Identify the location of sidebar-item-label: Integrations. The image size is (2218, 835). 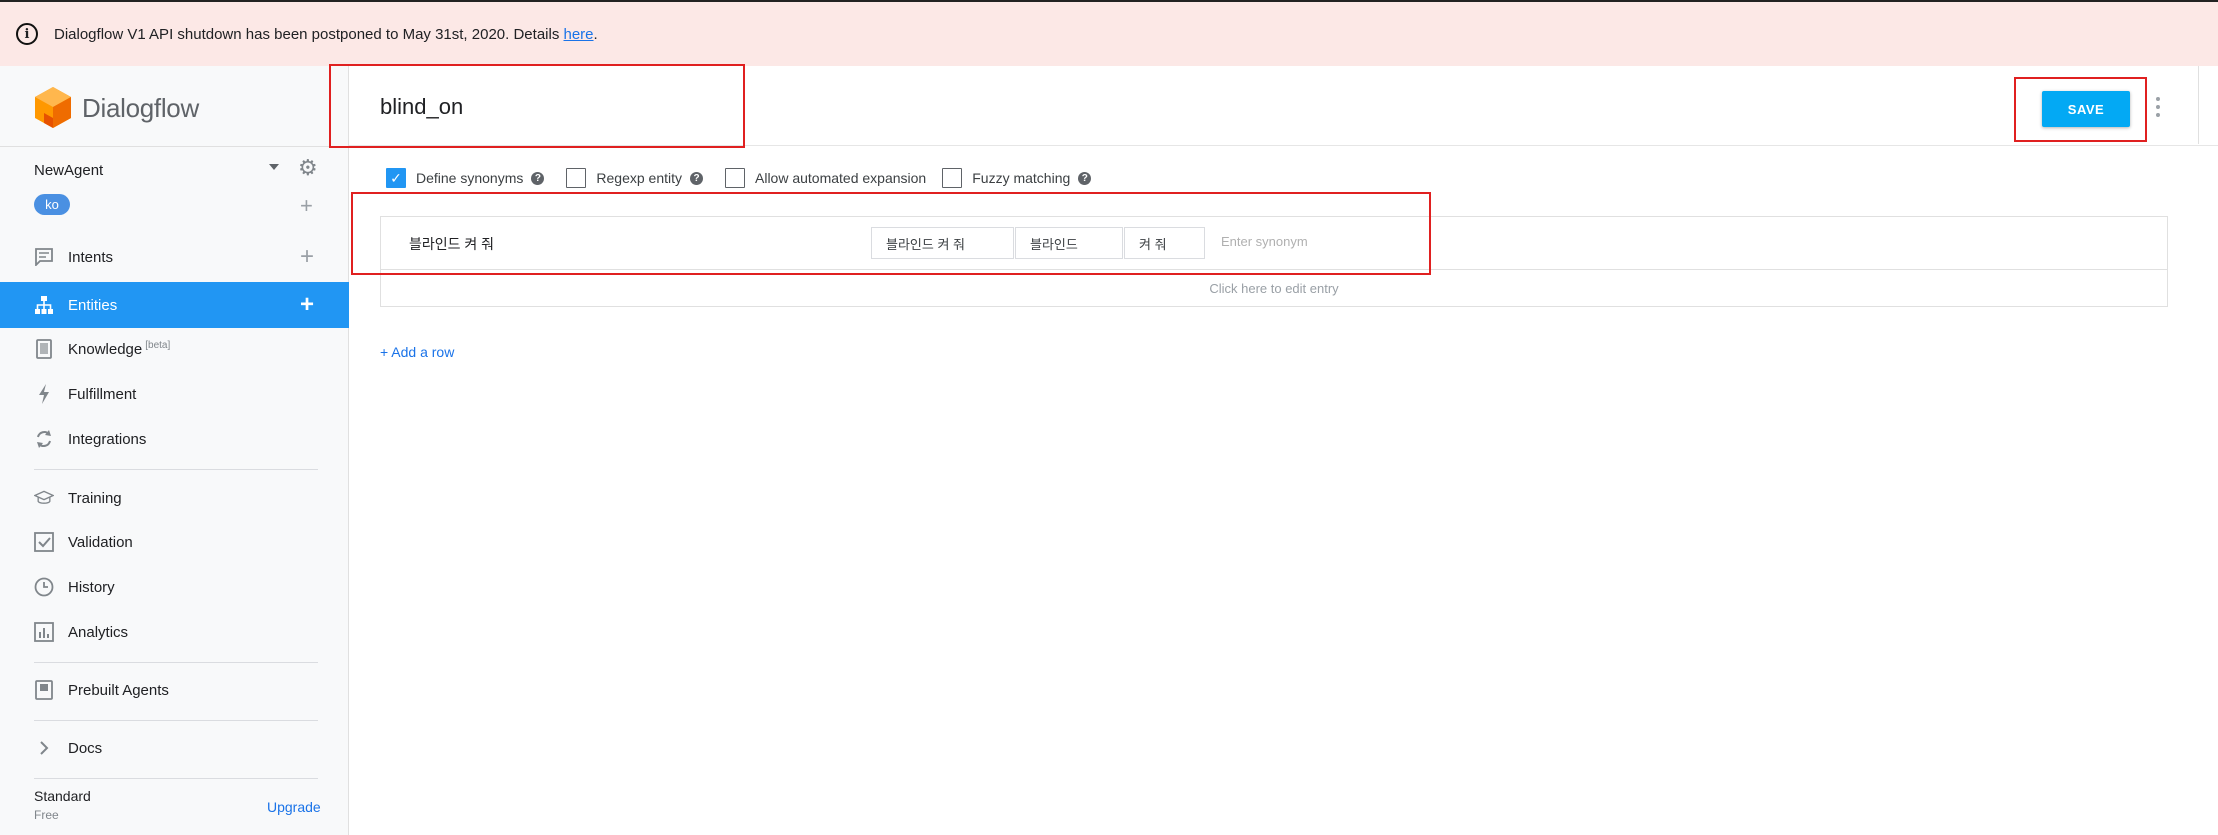
(107, 439).